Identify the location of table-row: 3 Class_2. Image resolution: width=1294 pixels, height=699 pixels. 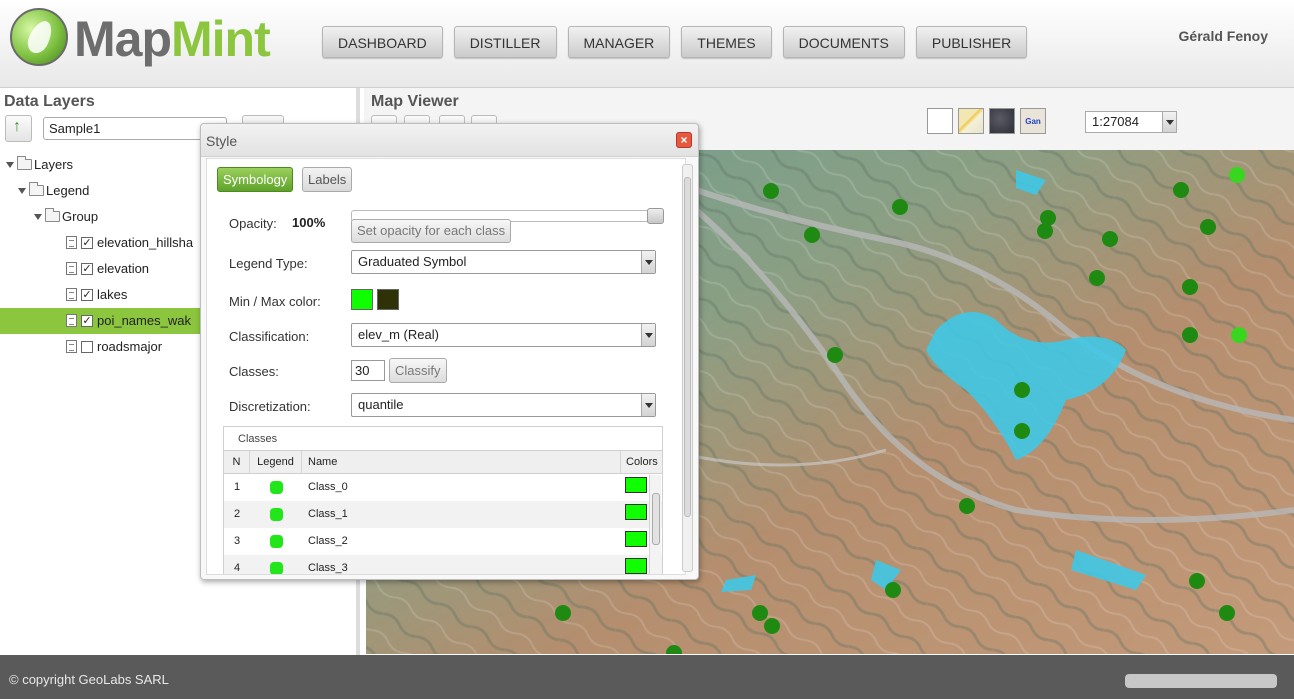
(443, 541).